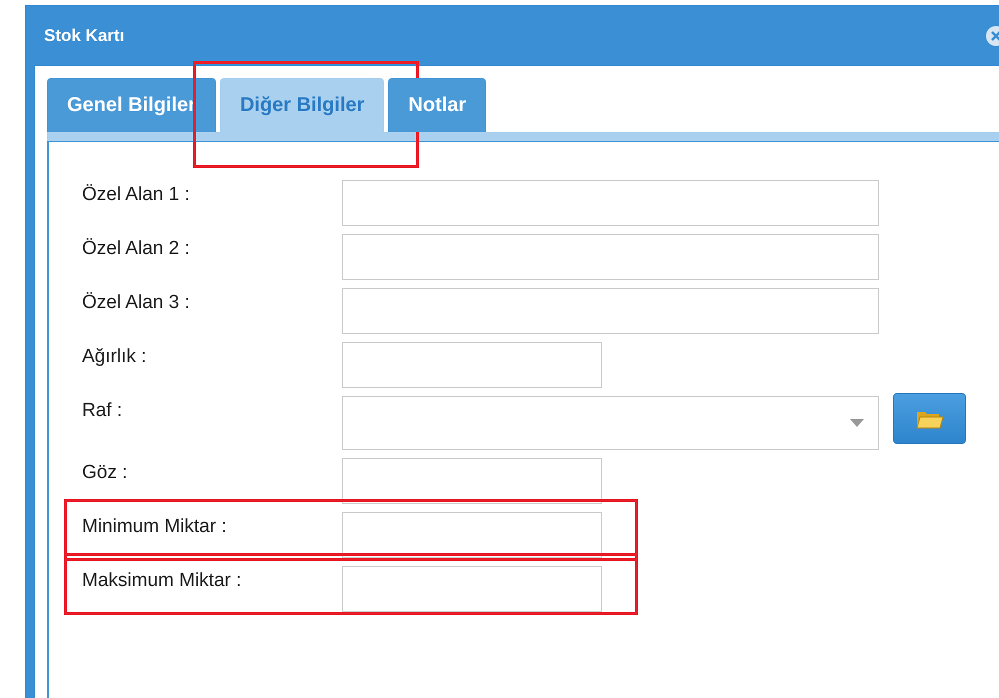 The height and width of the screenshot is (698, 999). Describe the element at coordinates (136, 303) in the screenshot. I see `field-label: Özel Alan 3 :` at that location.